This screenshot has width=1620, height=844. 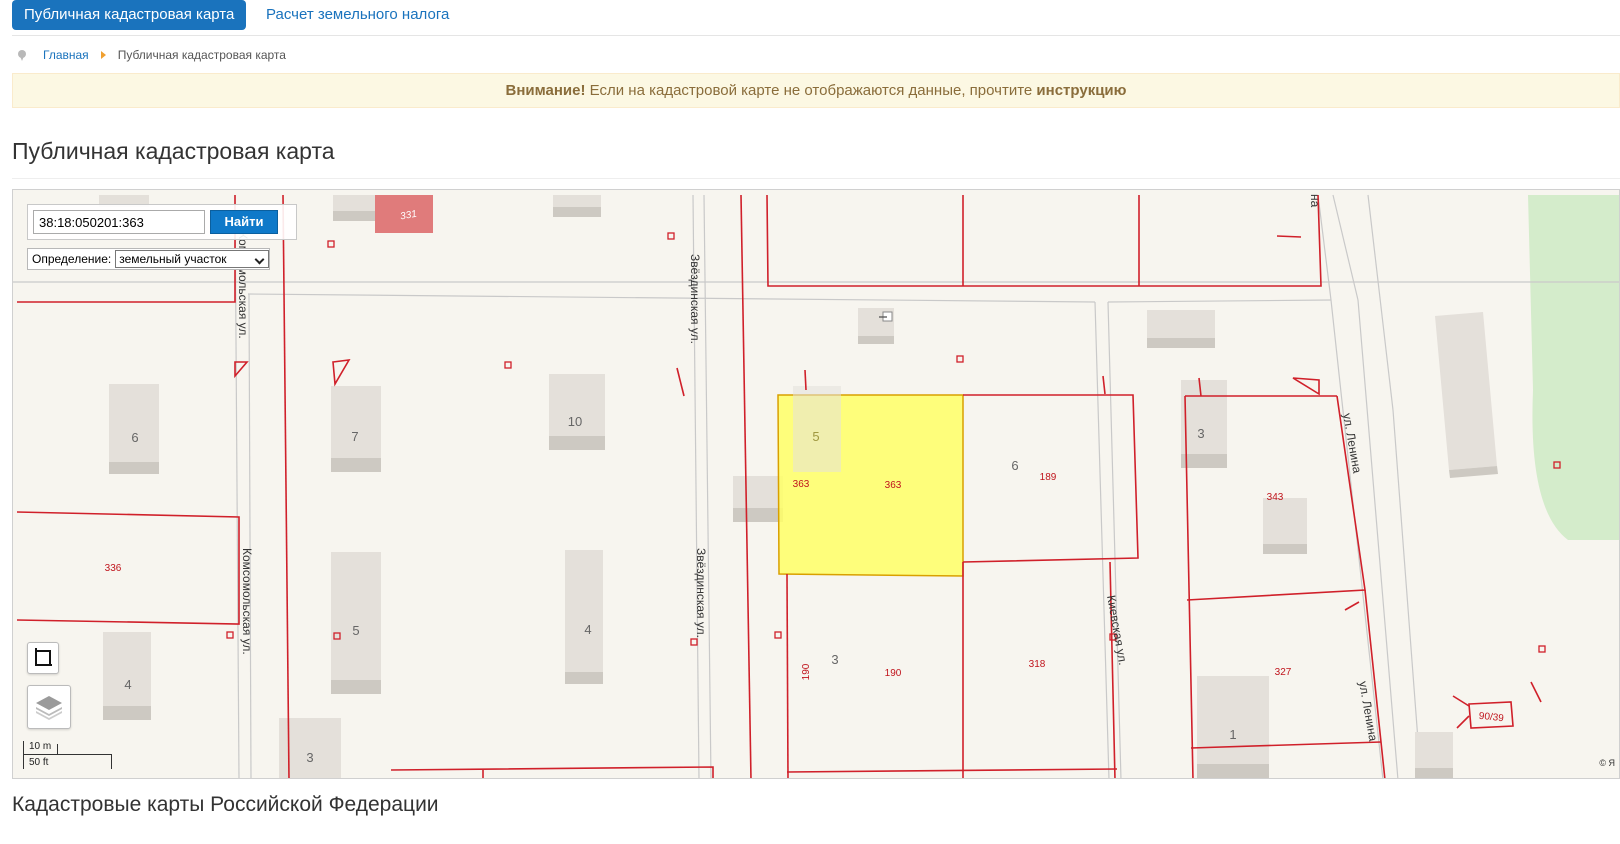 What do you see at coordinates (357, 15) in the screenshot?
I see `tab-land-tax-calculation: Расчет земельного налога` at bounding box center [357, 15].